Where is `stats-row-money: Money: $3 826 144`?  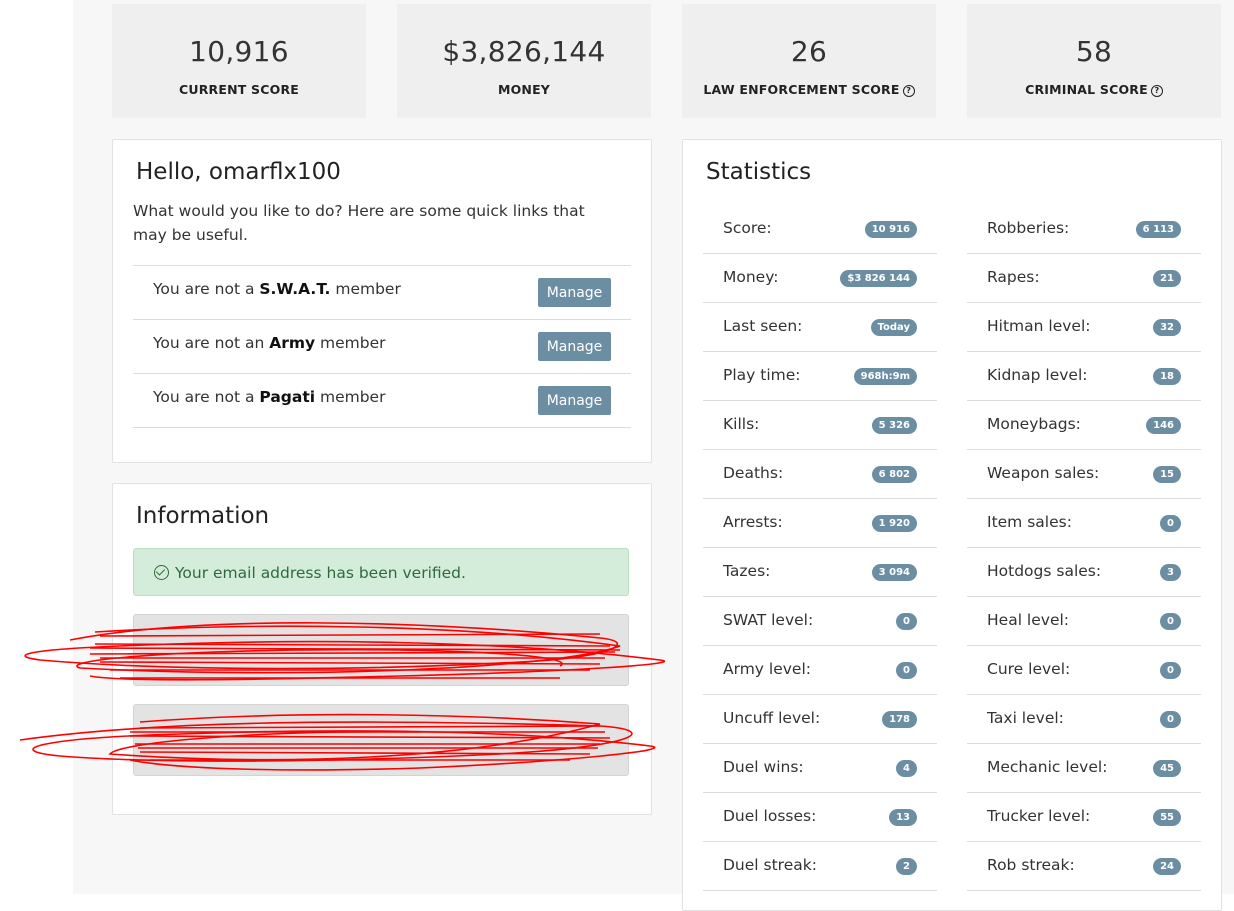 stats-row-money: Money: $3 826 144 is located at coordinates (820, 278).